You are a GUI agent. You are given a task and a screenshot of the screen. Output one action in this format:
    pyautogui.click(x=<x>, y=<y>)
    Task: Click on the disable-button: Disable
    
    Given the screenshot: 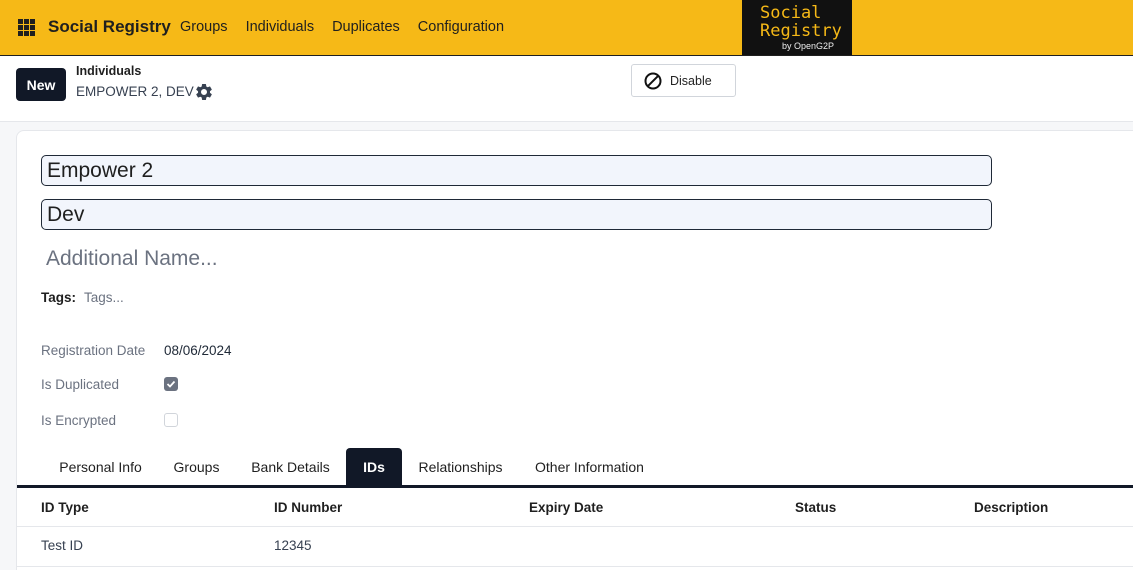 What is the action you would take?
    pyautogui.click(x=683, y=80)
    